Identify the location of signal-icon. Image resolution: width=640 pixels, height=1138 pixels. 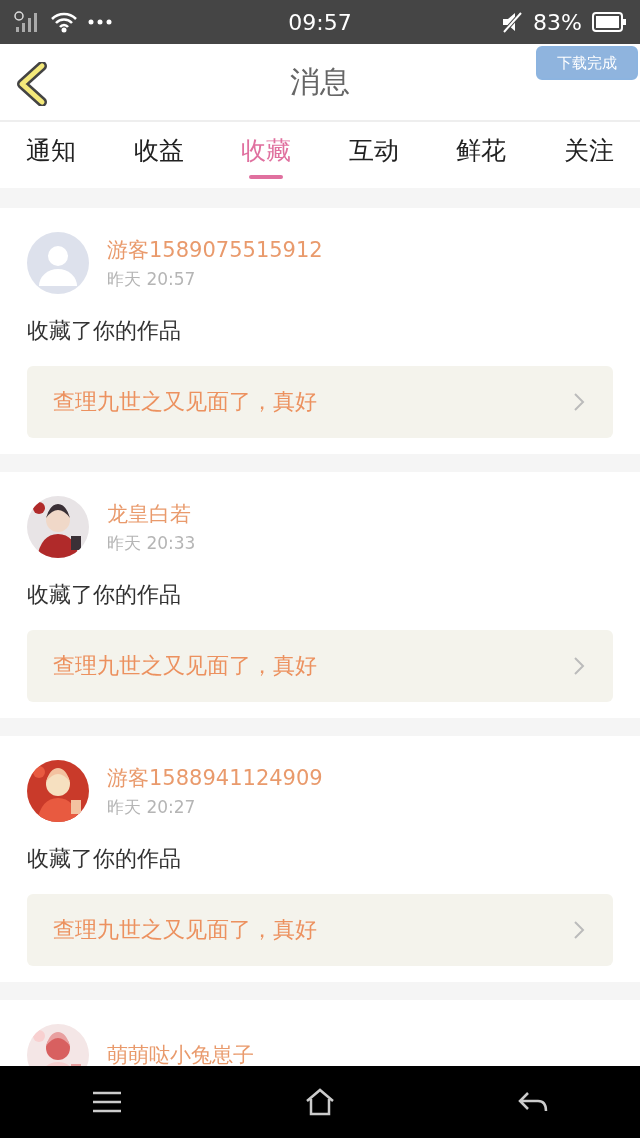
(27, 22).